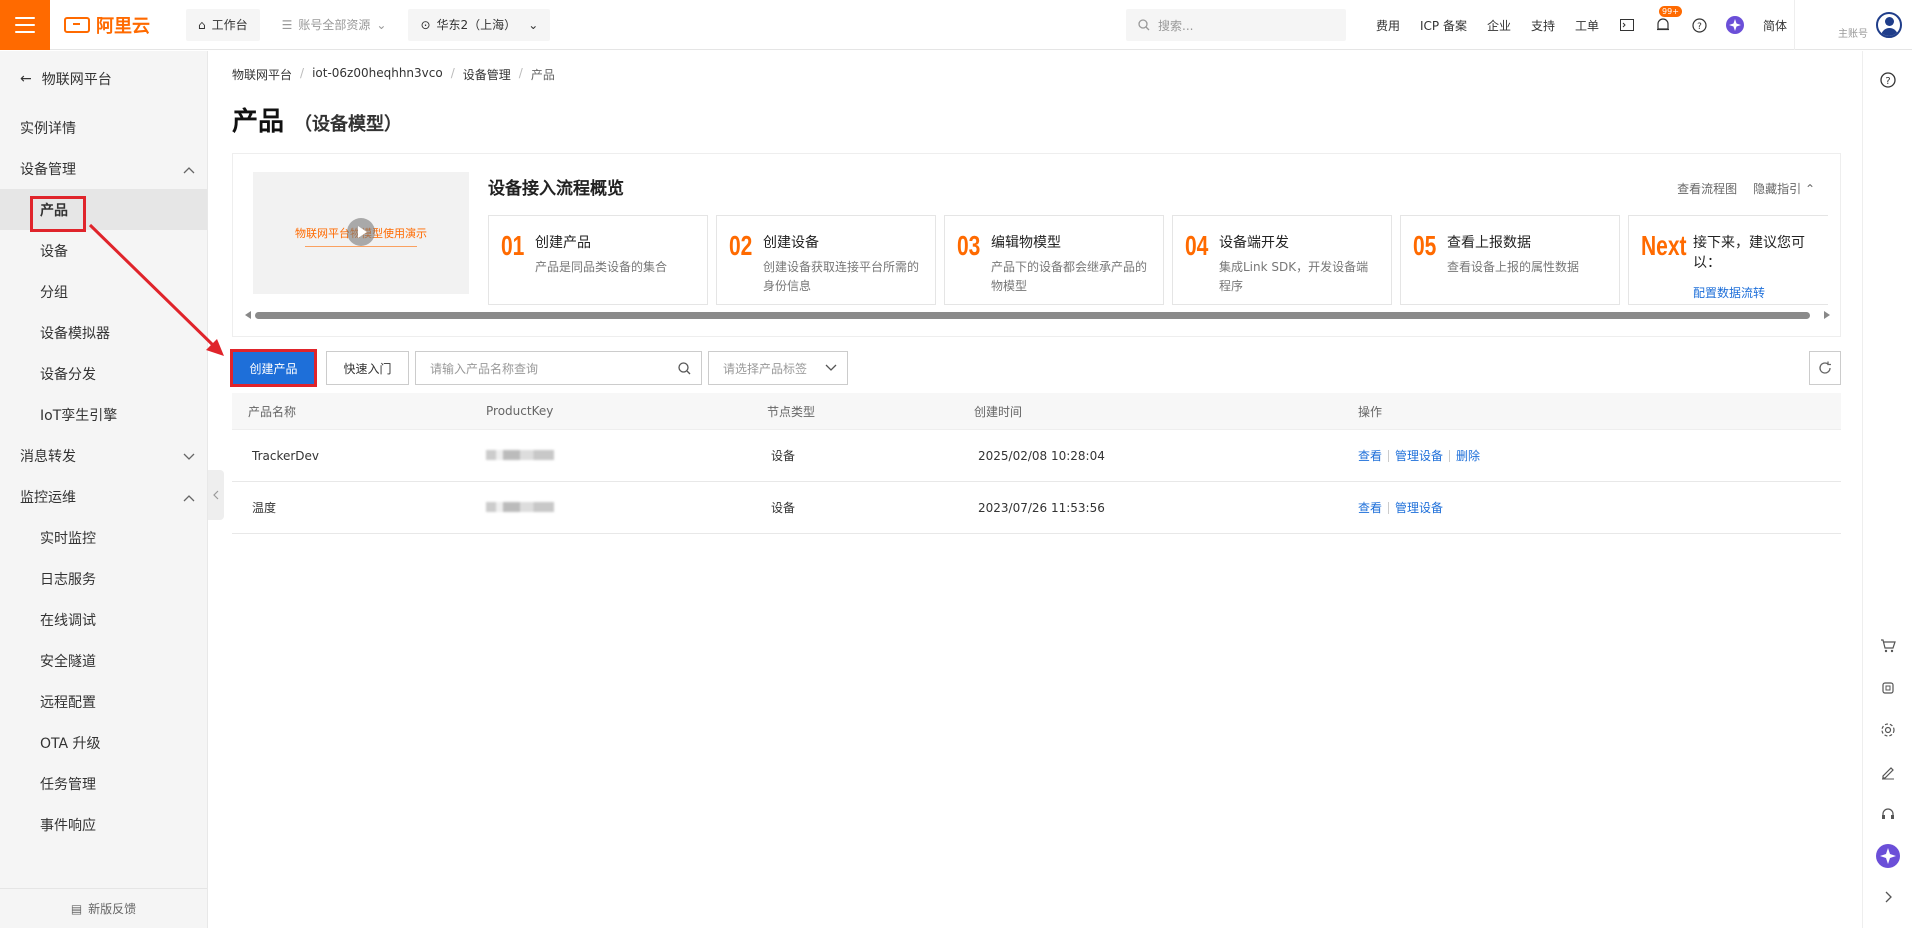 This screenshot has width=1912, height=928. I want to click on guide-step: 05 查看上报数据 查看设备上报的属性数据, so click(1510, 260).